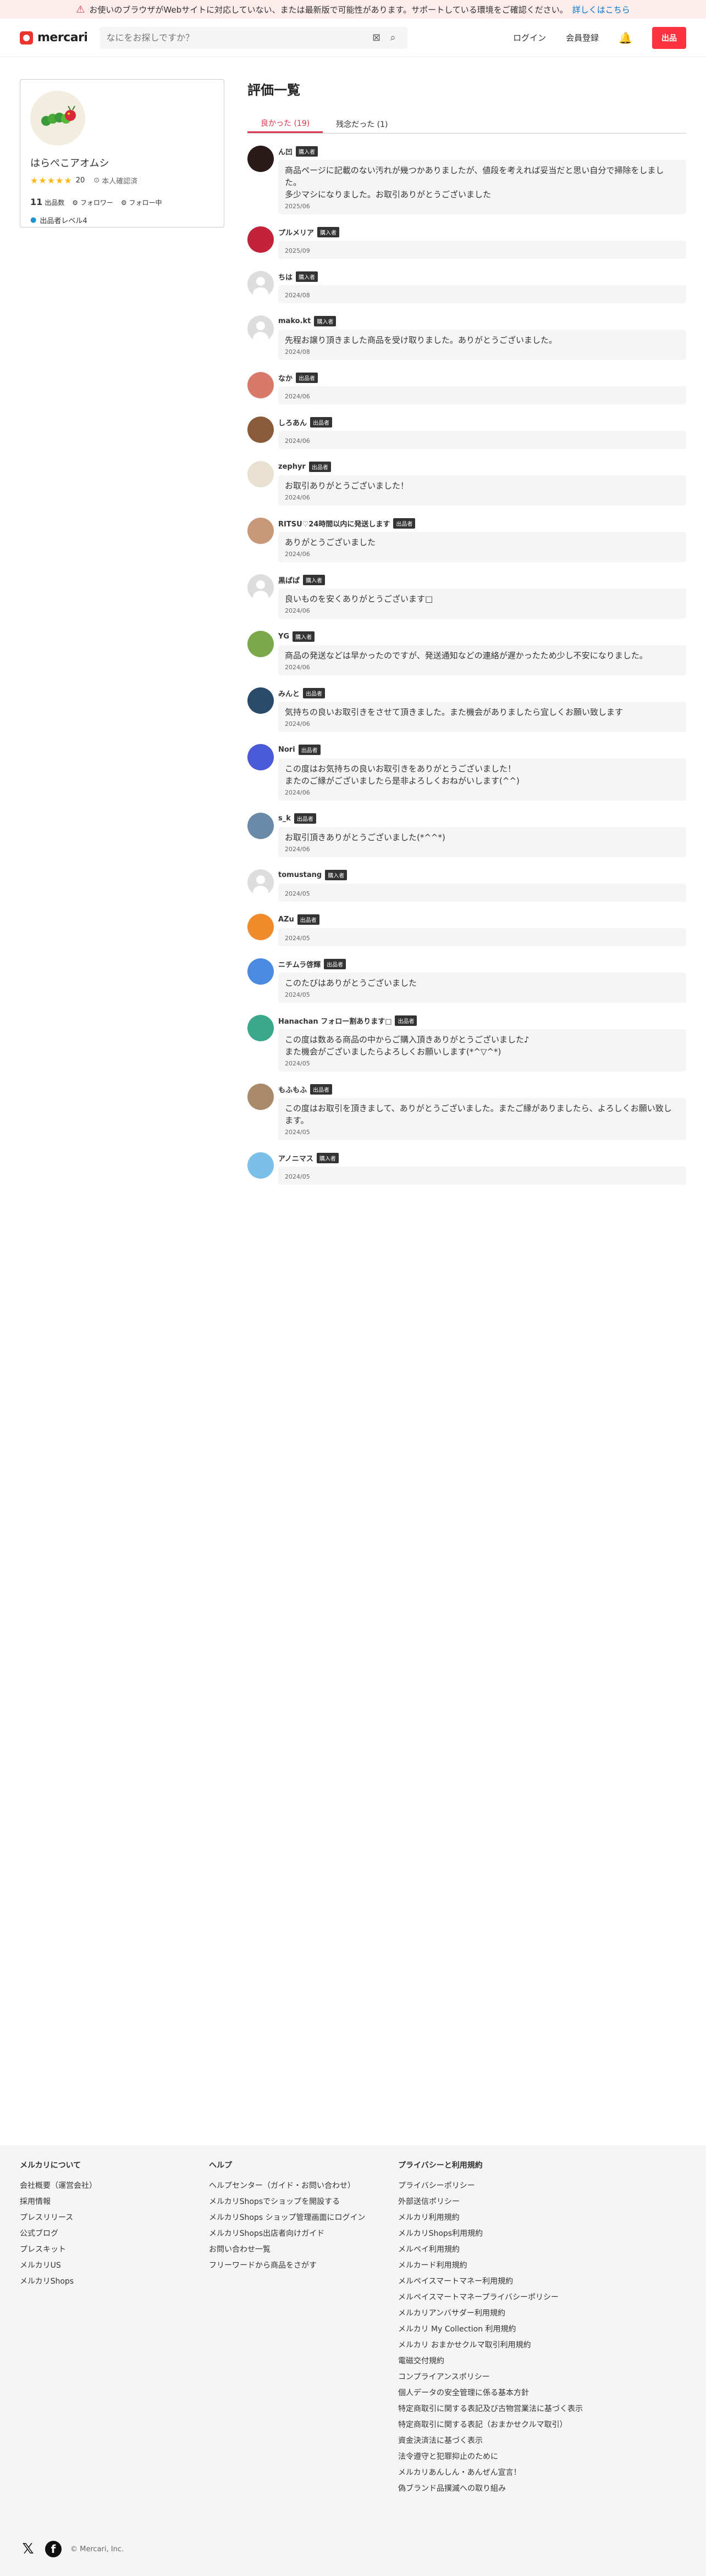 The height and width of the screenshot is (2576, 706). What do you see at coordinates (292, 467) in the screenshot?
I see `reviewer-name: zephyr` at bounding box center [292, 467].